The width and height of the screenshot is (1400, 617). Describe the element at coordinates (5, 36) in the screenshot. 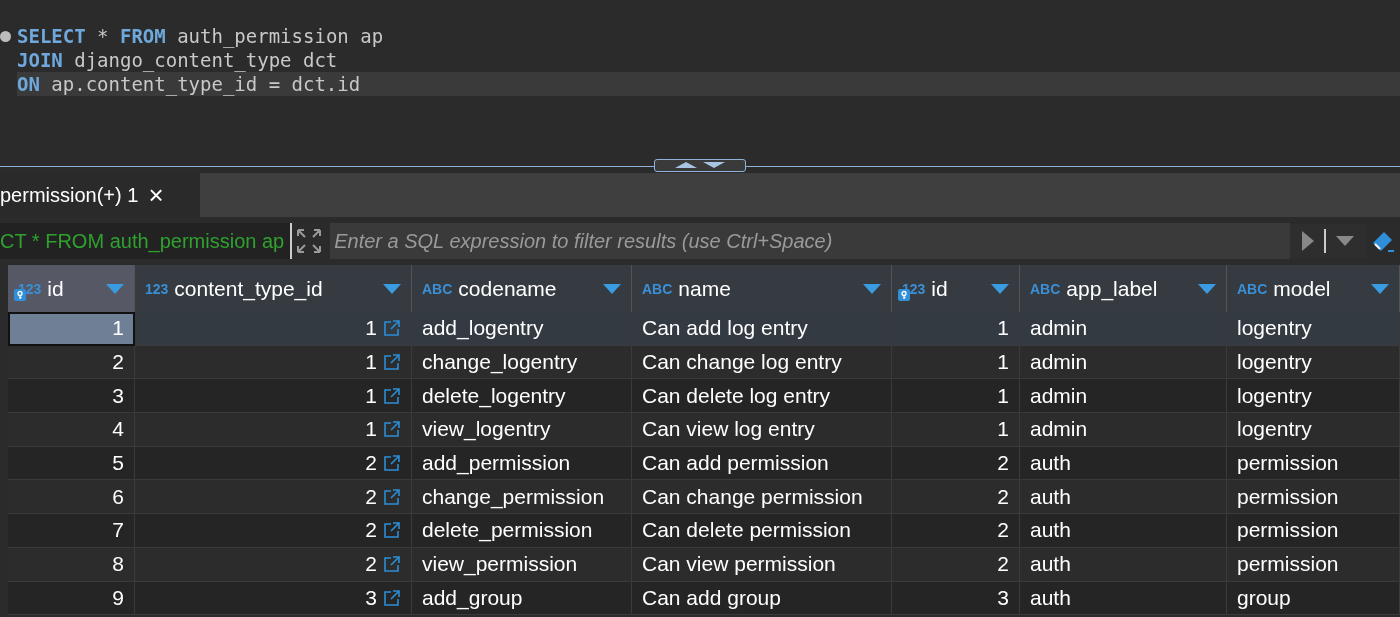

I see `fold-icon` at that location.